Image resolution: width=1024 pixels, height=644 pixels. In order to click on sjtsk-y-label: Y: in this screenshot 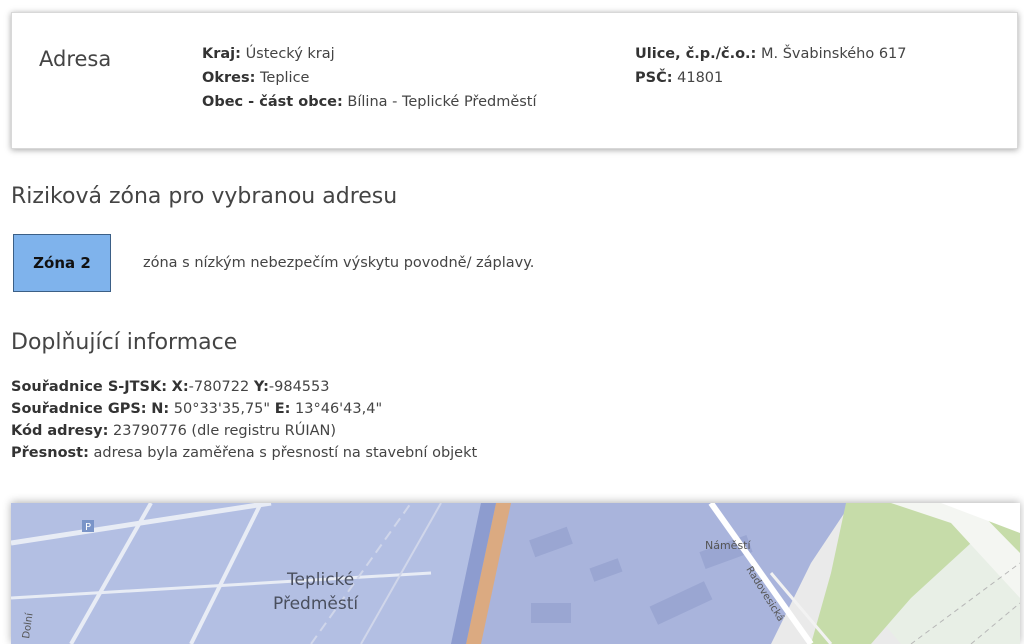, I will do `click(261, 387)`.